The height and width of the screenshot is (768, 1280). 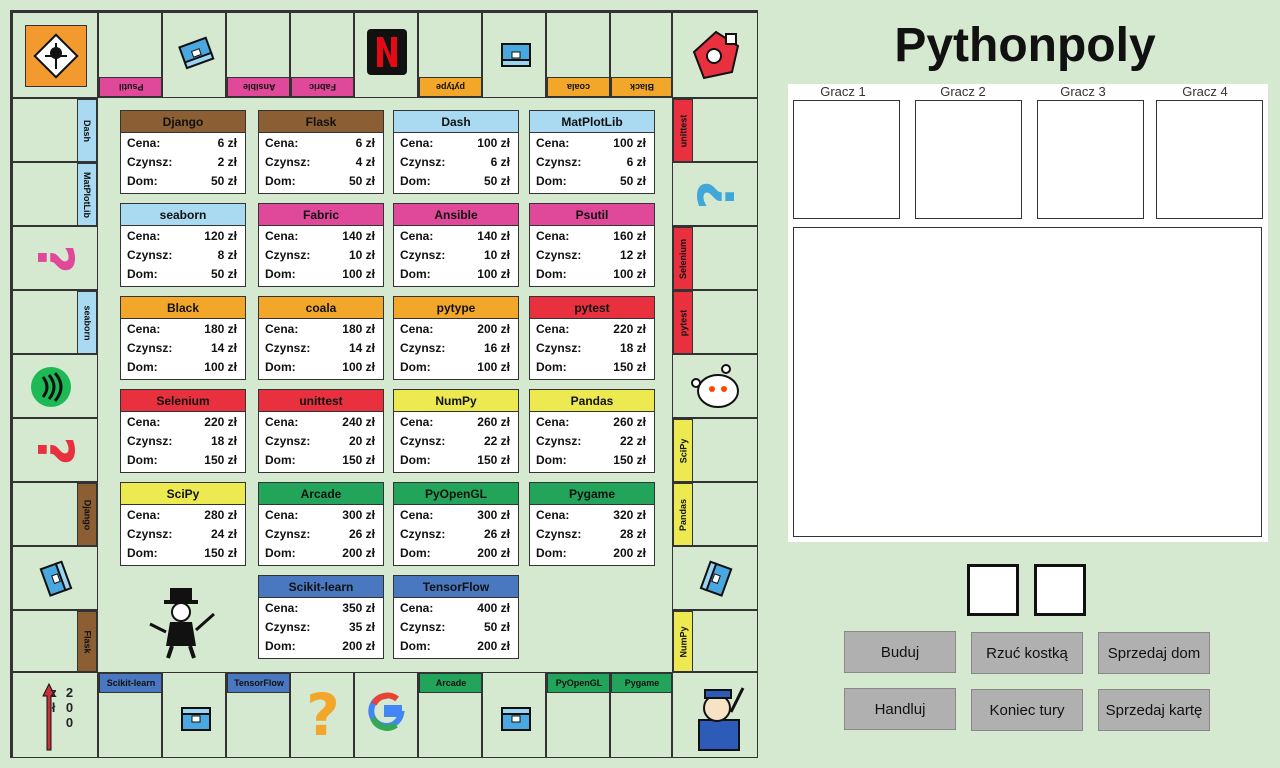 I want to click on property-card-value: 350 zł, so click(x=358, y=607).